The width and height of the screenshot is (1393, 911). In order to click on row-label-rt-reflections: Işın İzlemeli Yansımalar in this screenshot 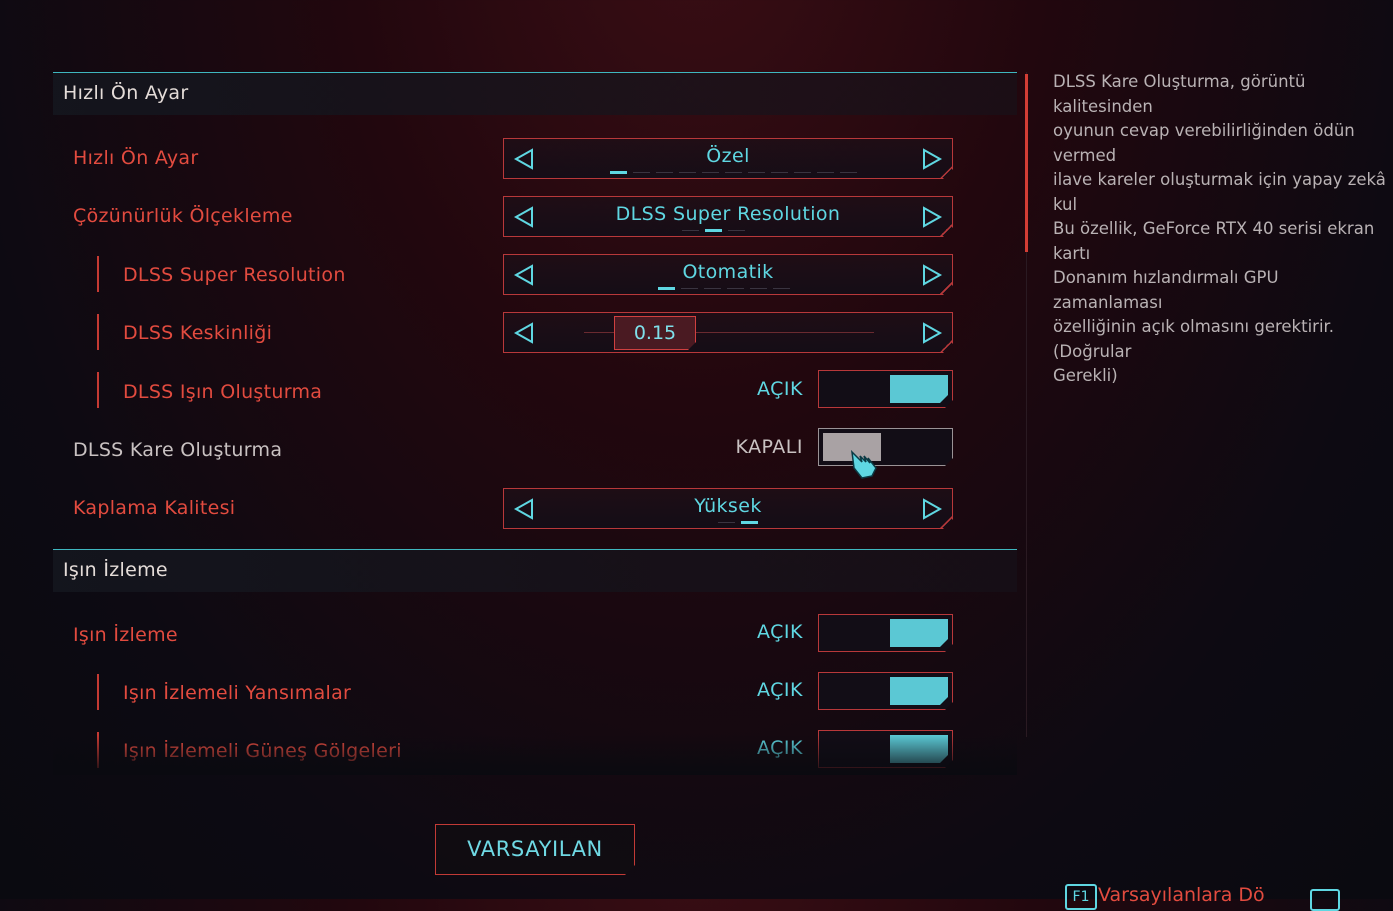, I will do `click(237, 693)`.